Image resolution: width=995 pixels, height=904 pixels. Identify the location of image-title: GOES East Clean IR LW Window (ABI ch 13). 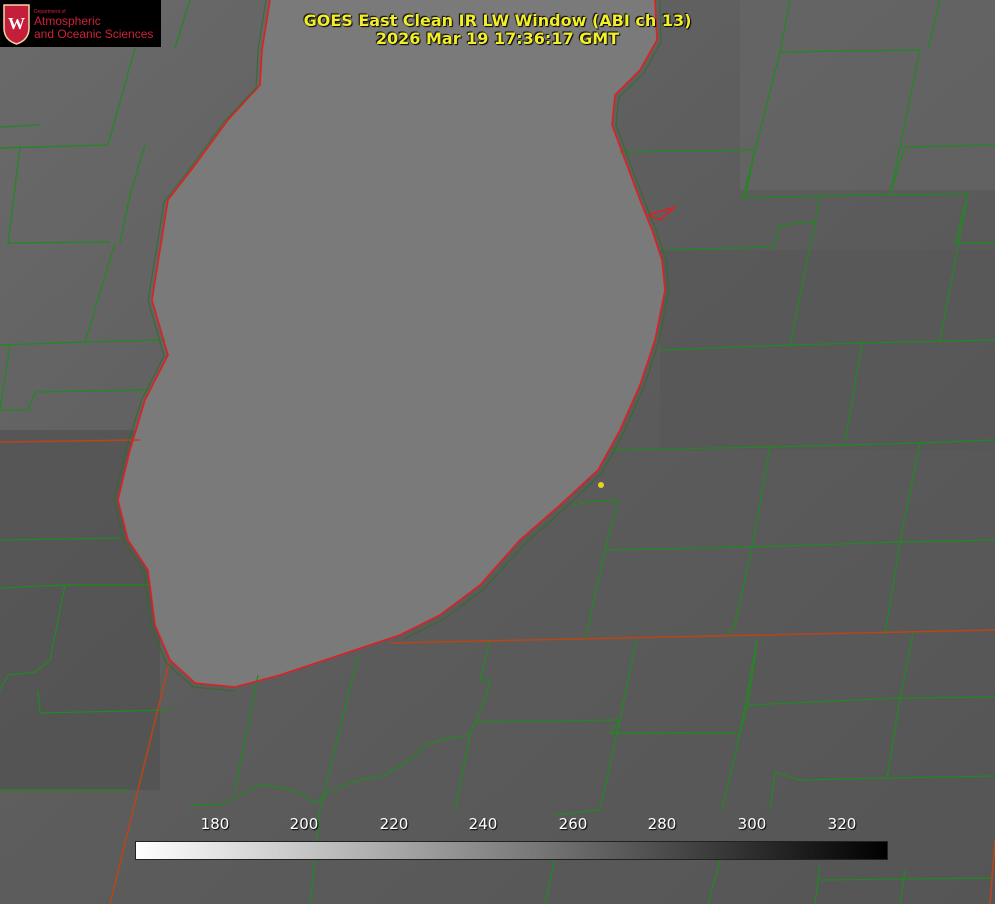
(497, 20).